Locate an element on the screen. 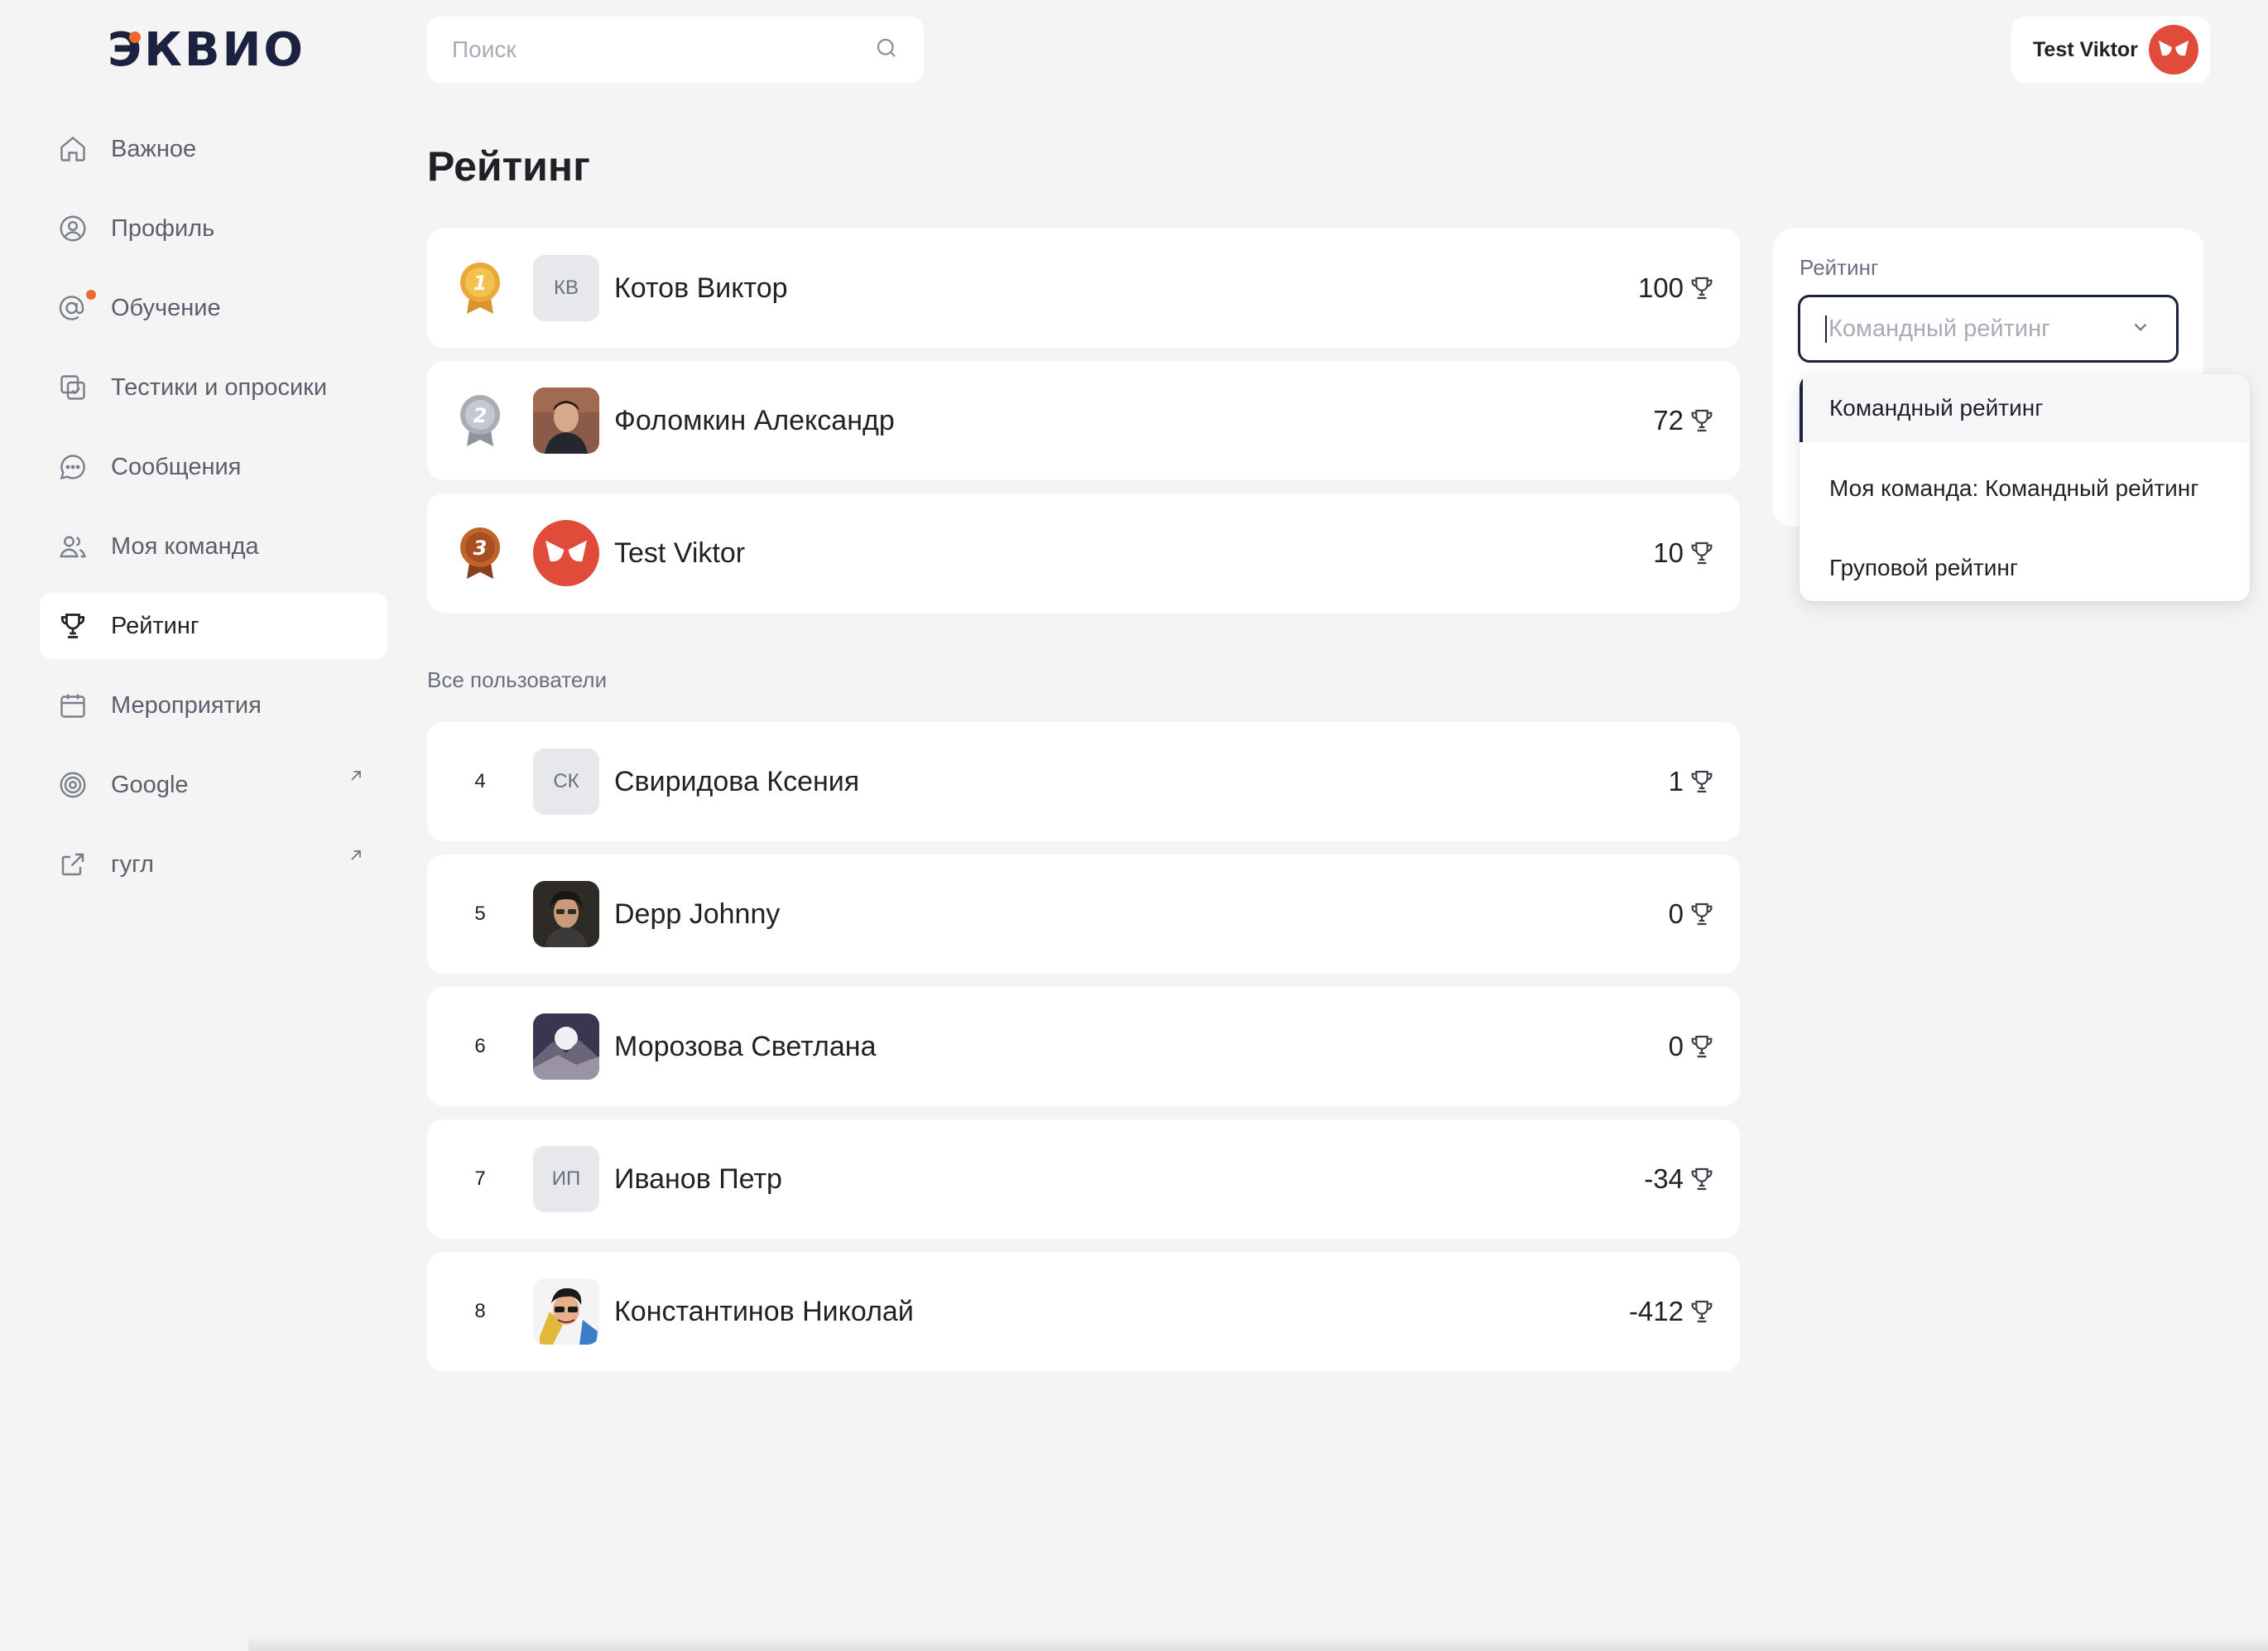  sidebar-item-messages: Сообщения is located at coordinates (213, 467).